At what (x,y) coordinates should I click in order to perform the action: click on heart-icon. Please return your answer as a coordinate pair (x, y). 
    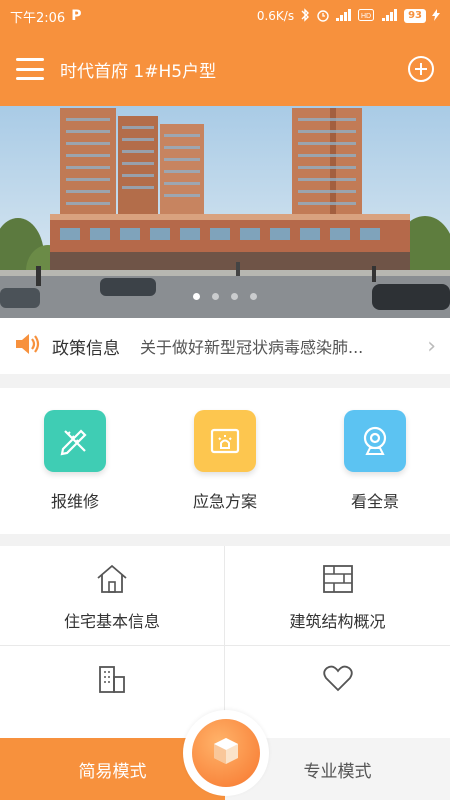
    Looking at the image, I should click on (338, 680).